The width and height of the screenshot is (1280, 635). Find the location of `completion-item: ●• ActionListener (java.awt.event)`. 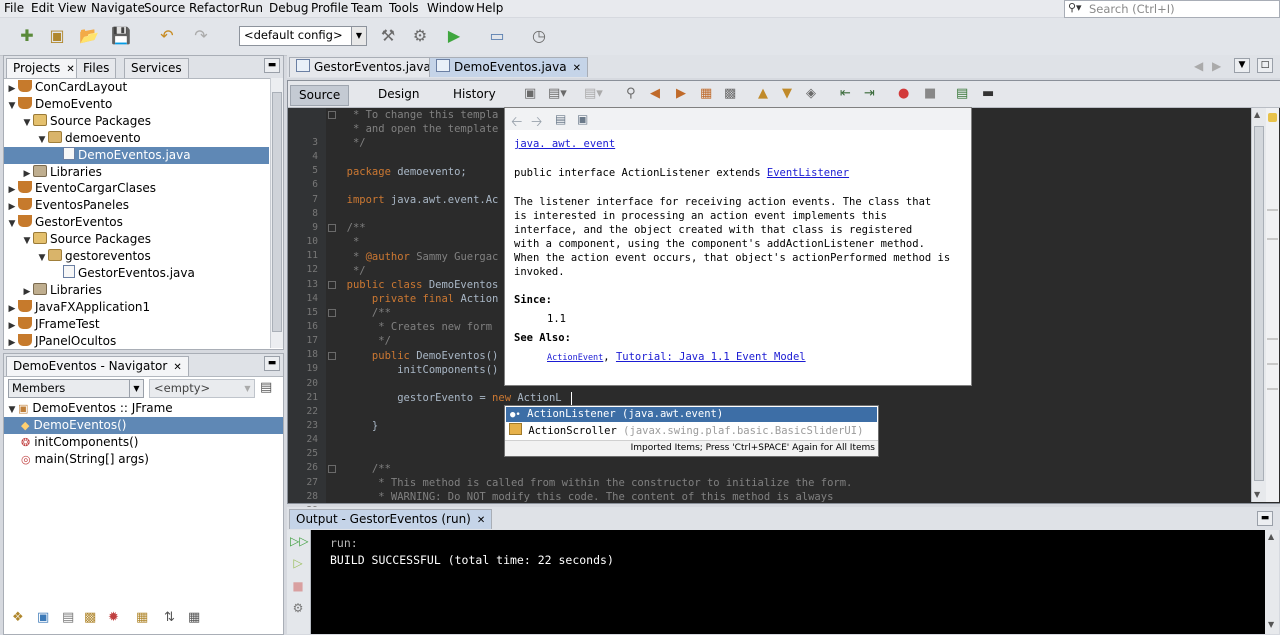

completion-item: ●• ActionListener (java.awt.event) is located at coordinates (691, 414).